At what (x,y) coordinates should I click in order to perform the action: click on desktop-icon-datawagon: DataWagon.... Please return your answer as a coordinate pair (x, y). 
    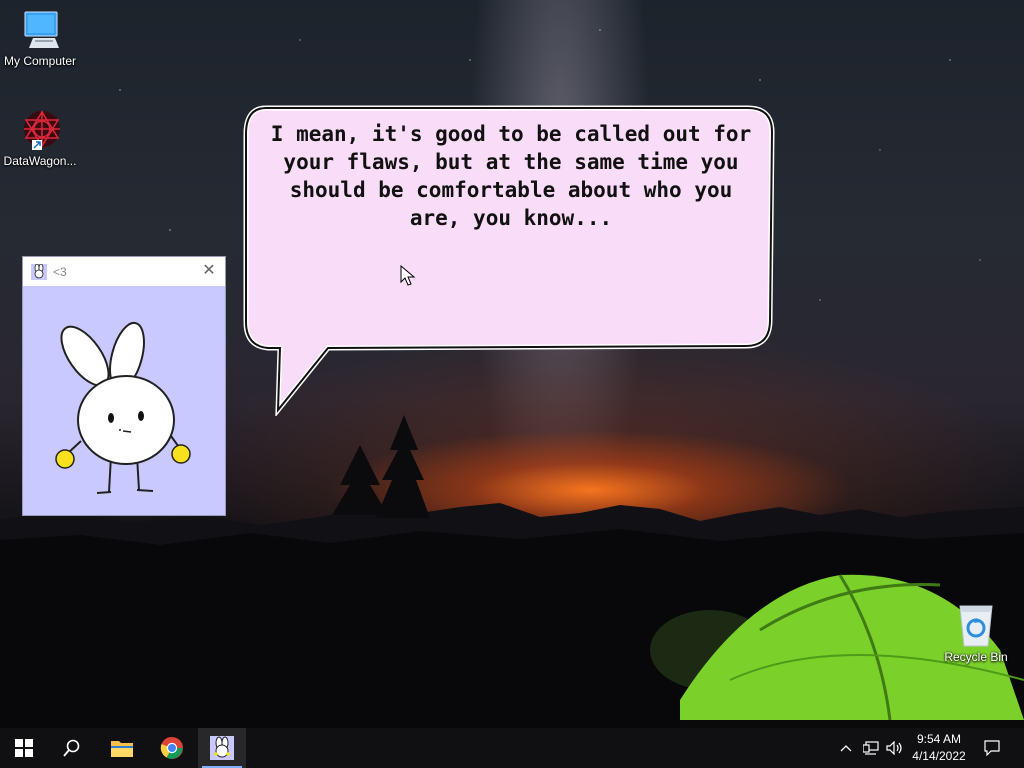
    Looking at the image, I should click on (40, 138).